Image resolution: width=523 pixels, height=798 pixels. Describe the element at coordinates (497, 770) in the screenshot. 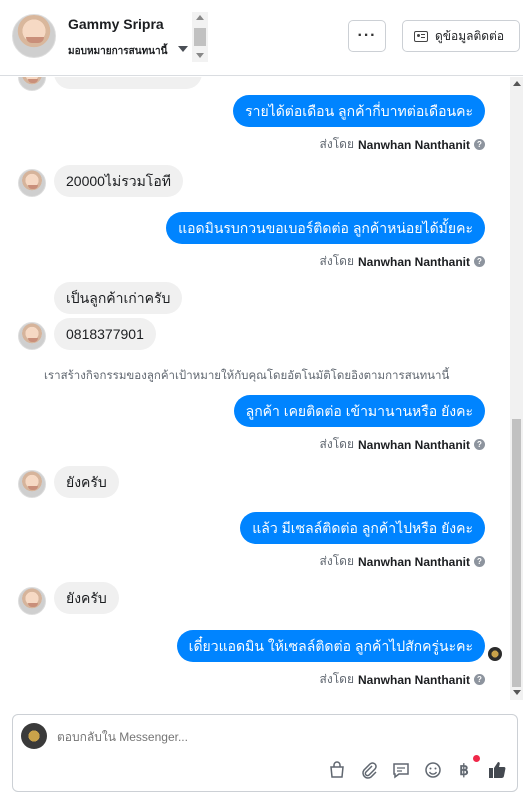

I see `thumbs-up-icon` at that location.